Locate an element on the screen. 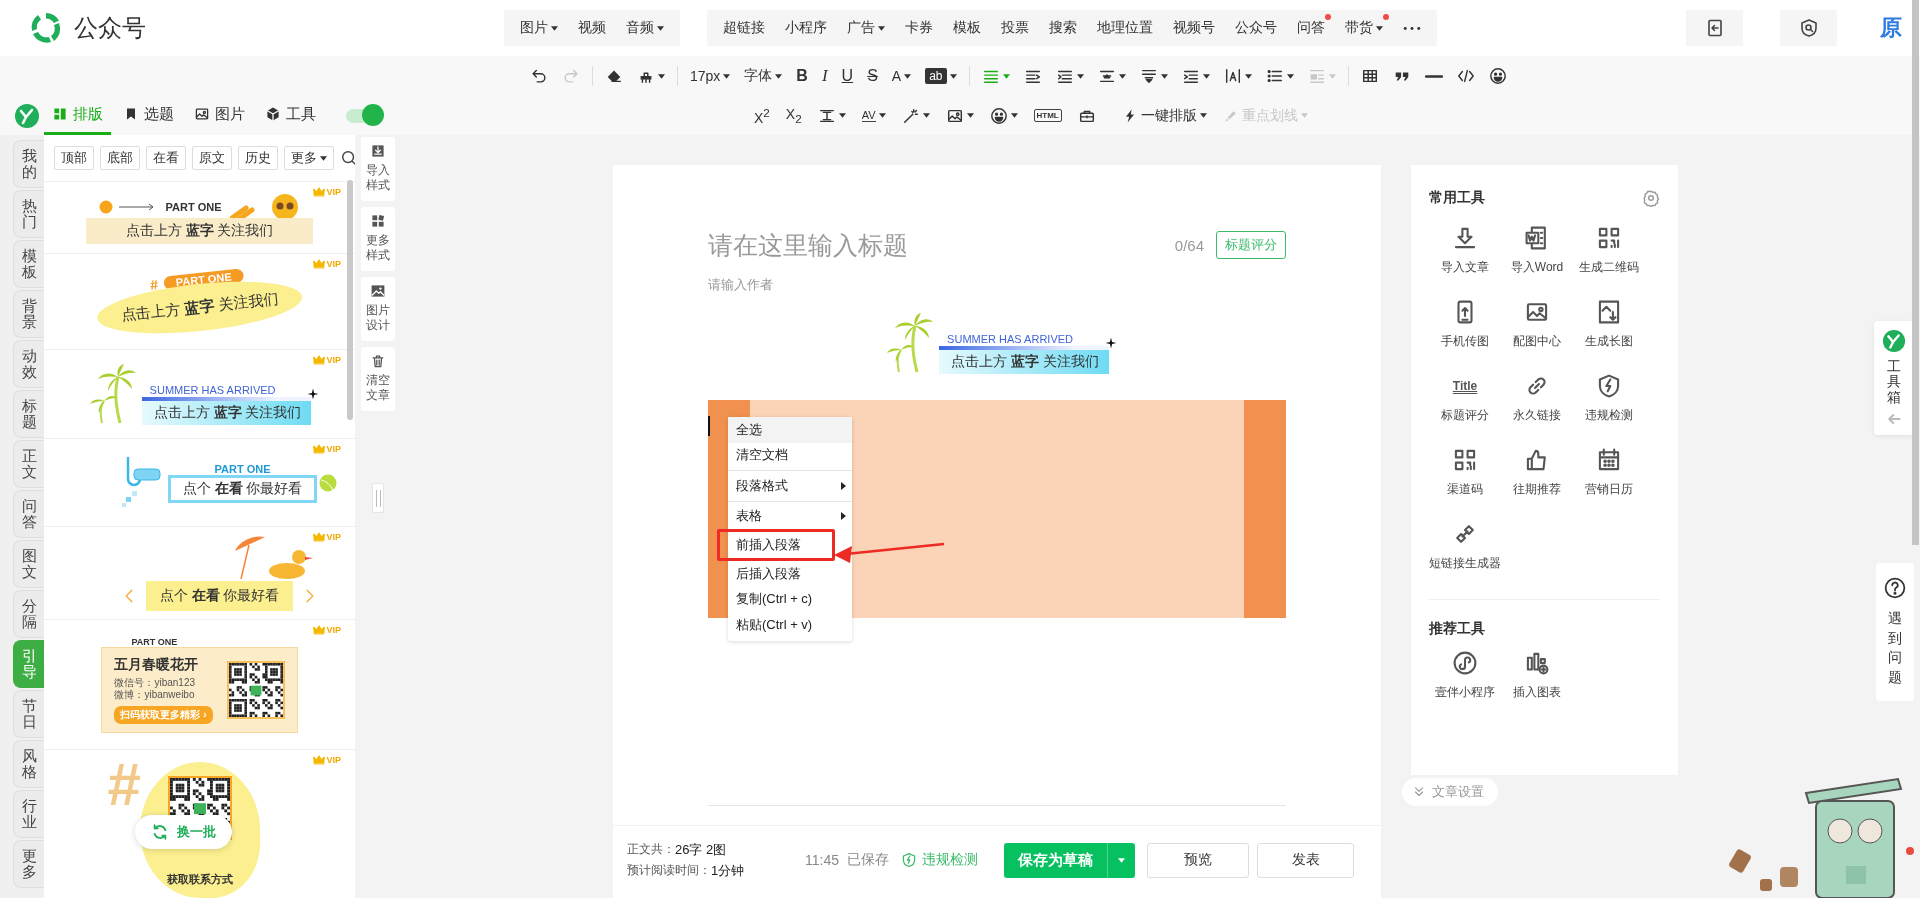  filter-button: 顶部 is located at coordinates (74, 158).